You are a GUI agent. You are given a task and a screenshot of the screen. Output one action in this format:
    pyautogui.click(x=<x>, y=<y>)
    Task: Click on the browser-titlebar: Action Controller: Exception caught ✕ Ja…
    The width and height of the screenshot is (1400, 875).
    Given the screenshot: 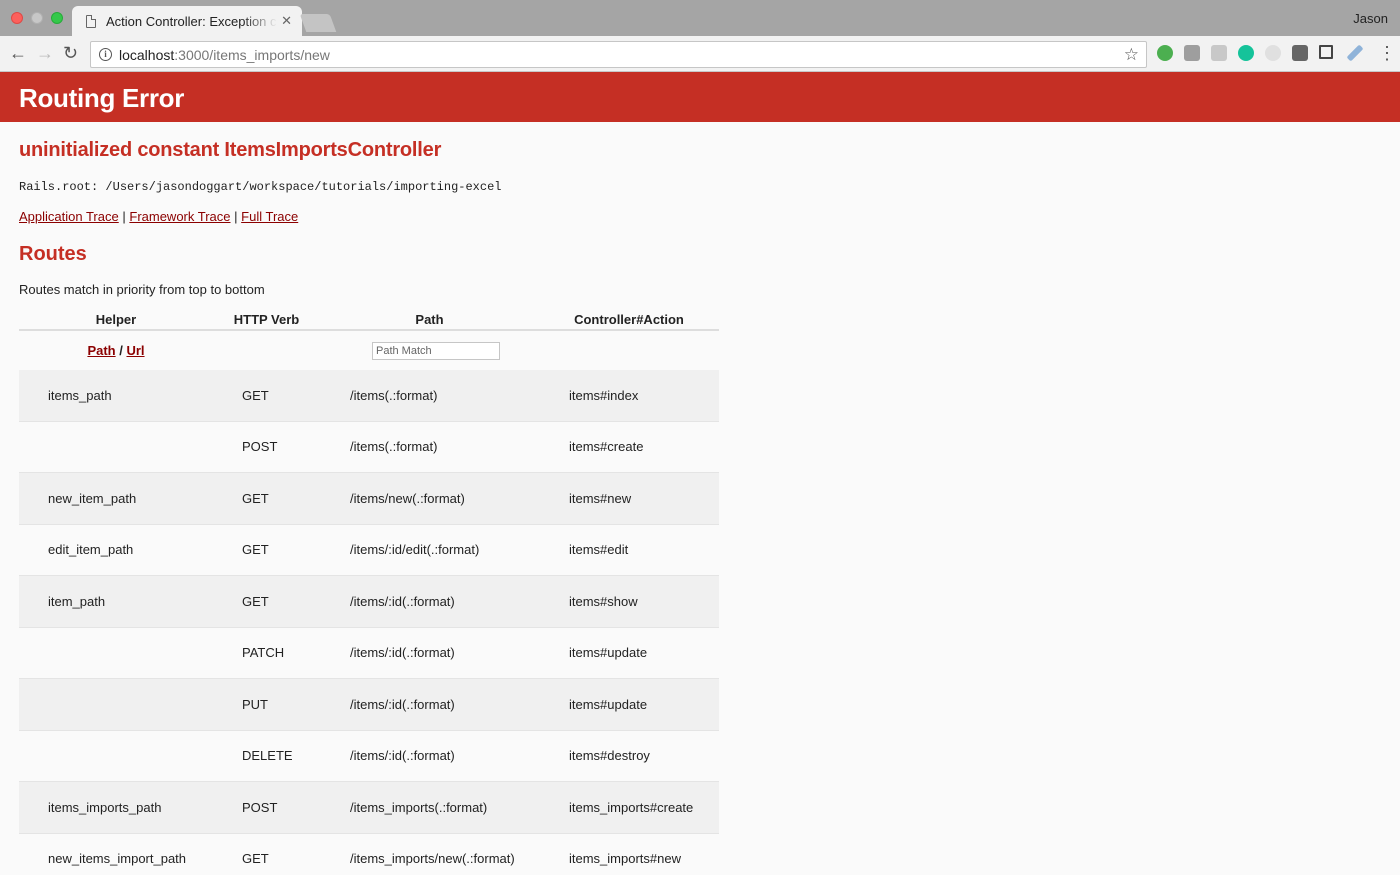 What is the action you would take?
    pyautogui.click(x=700, y=18)
    